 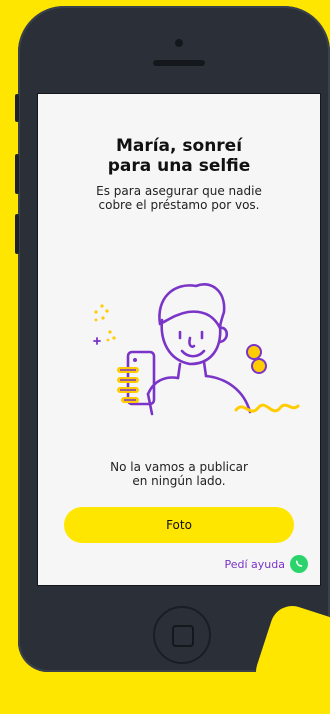 What do you see at coordinates (179, 481) in the screenshot?
I see `privacy-note-line-2: en ningún lado.` at bounding box center [179, 481].